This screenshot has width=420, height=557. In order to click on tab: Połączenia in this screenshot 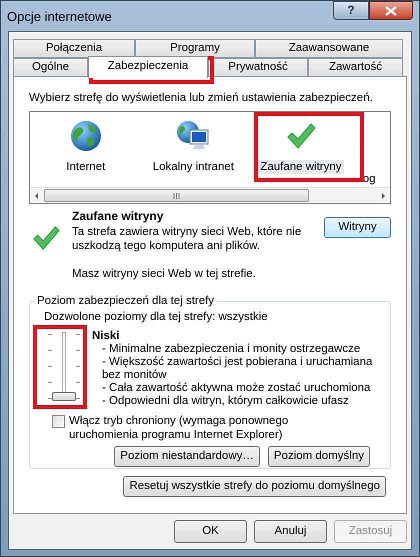, I will do `click(74, 48)`.